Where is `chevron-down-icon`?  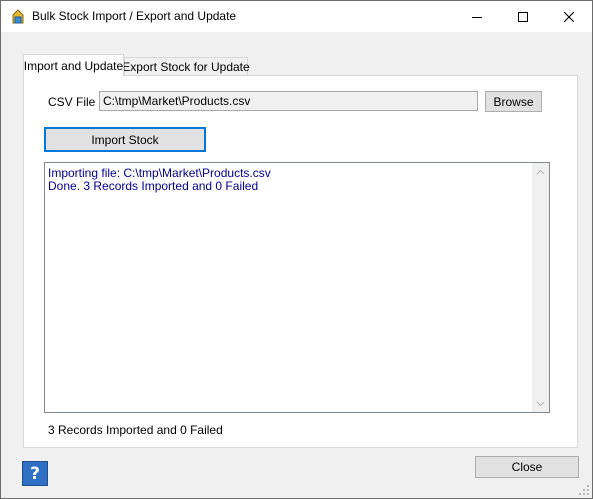
chevron-down-icon is located at coordinates (540, 403).